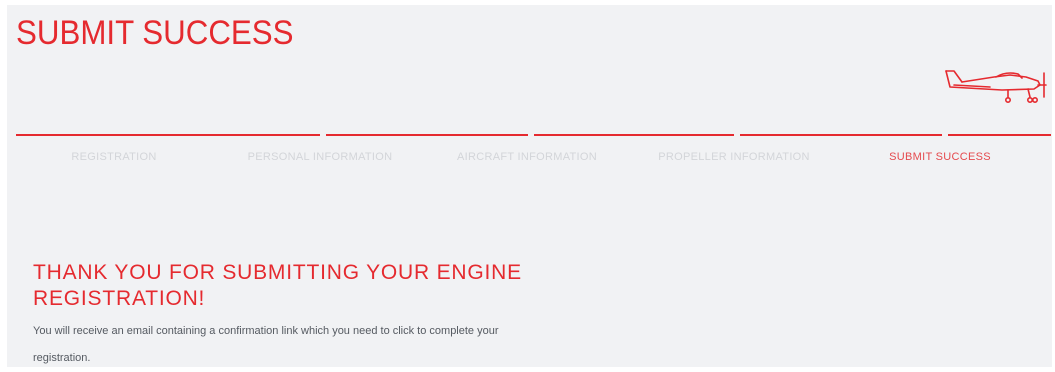 The image size is (1055, 372). Describe the element at coordinates (155, 33) in the screenshot. I see `page-title: SUBMIT SUCCESS` at that location.